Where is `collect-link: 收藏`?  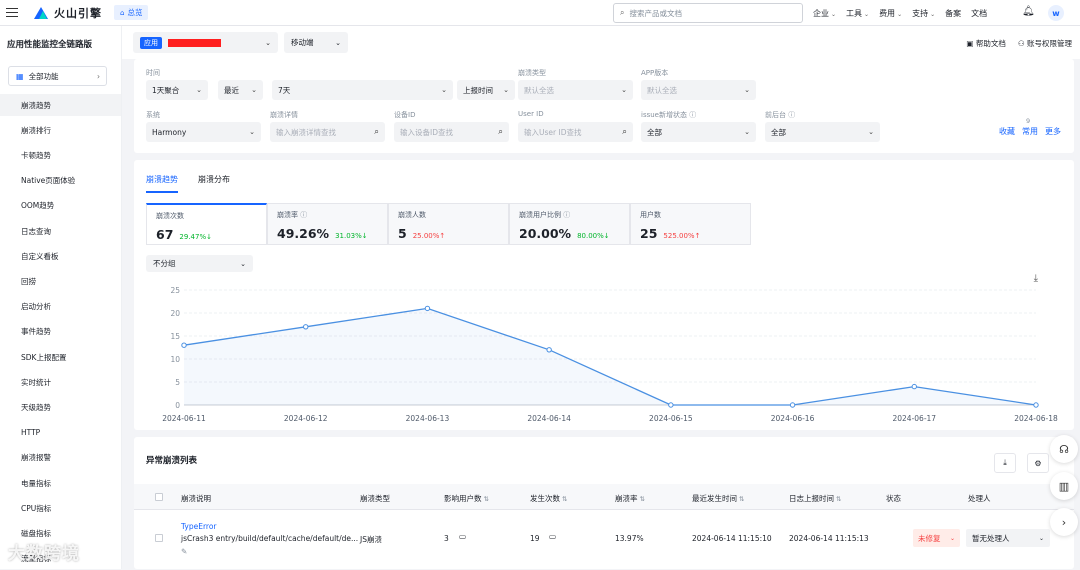 collect-link: 收藏 is located at coordinates (1007, 131).